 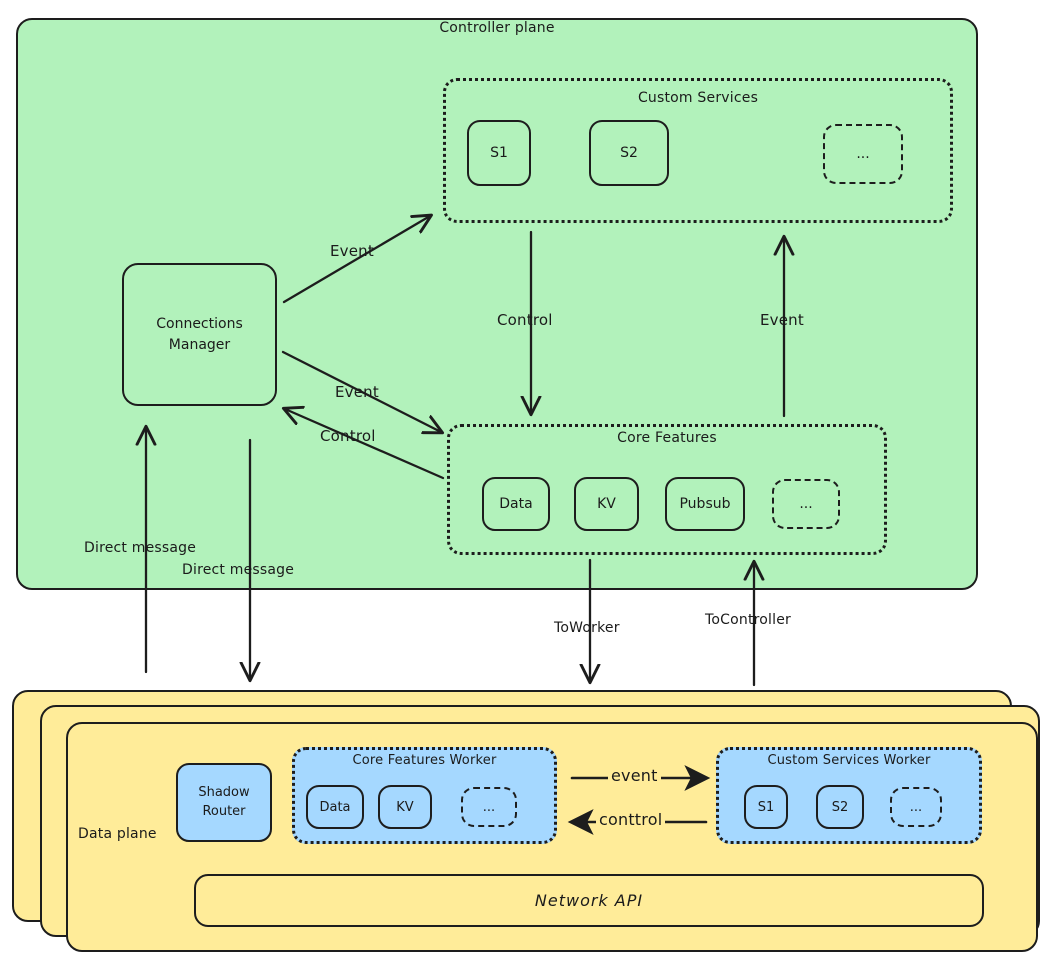 I want to click on worker-feature-data-label: Data, so click(x=335, y=807).